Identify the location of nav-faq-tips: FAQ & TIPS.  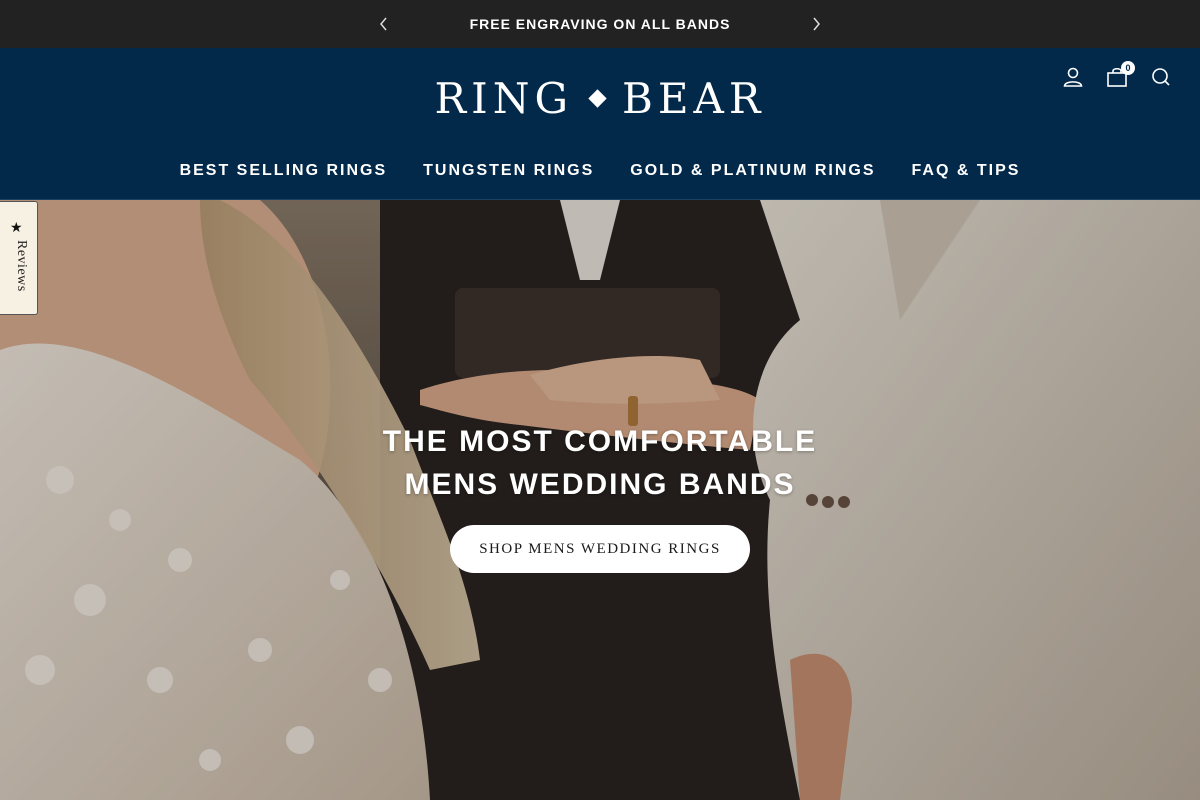
(966, 171).